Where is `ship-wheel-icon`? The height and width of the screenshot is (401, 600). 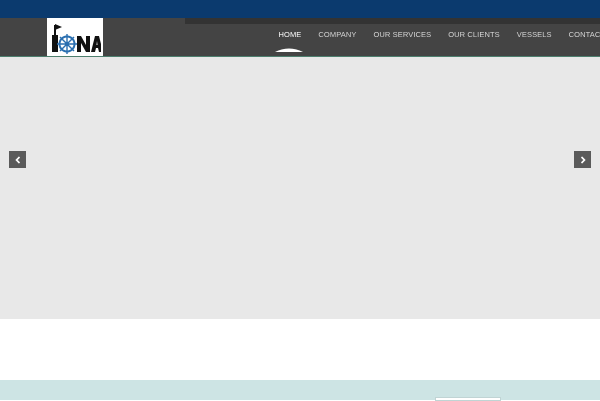 ship-wheel-icon is located at coordinates (76, 39).